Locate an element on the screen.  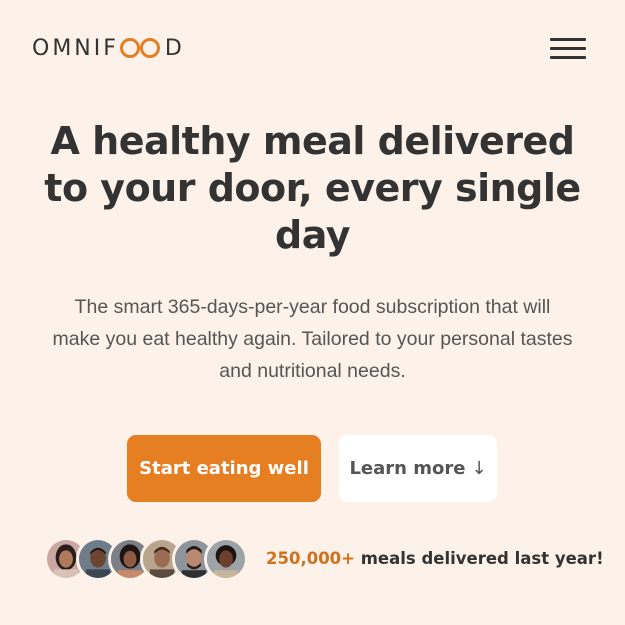
start-eating-well-button: Start eating well is located at coordinates (224, 468).